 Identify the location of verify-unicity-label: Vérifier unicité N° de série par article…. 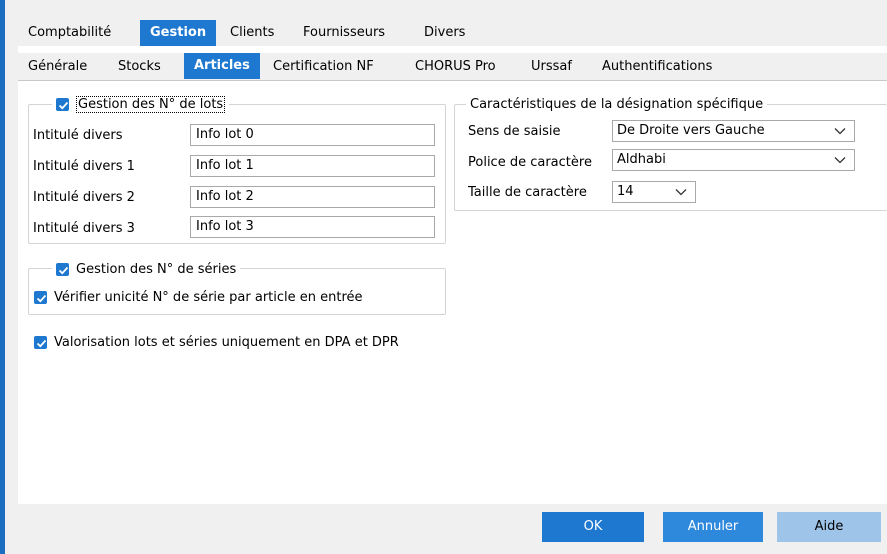
(208, 297).